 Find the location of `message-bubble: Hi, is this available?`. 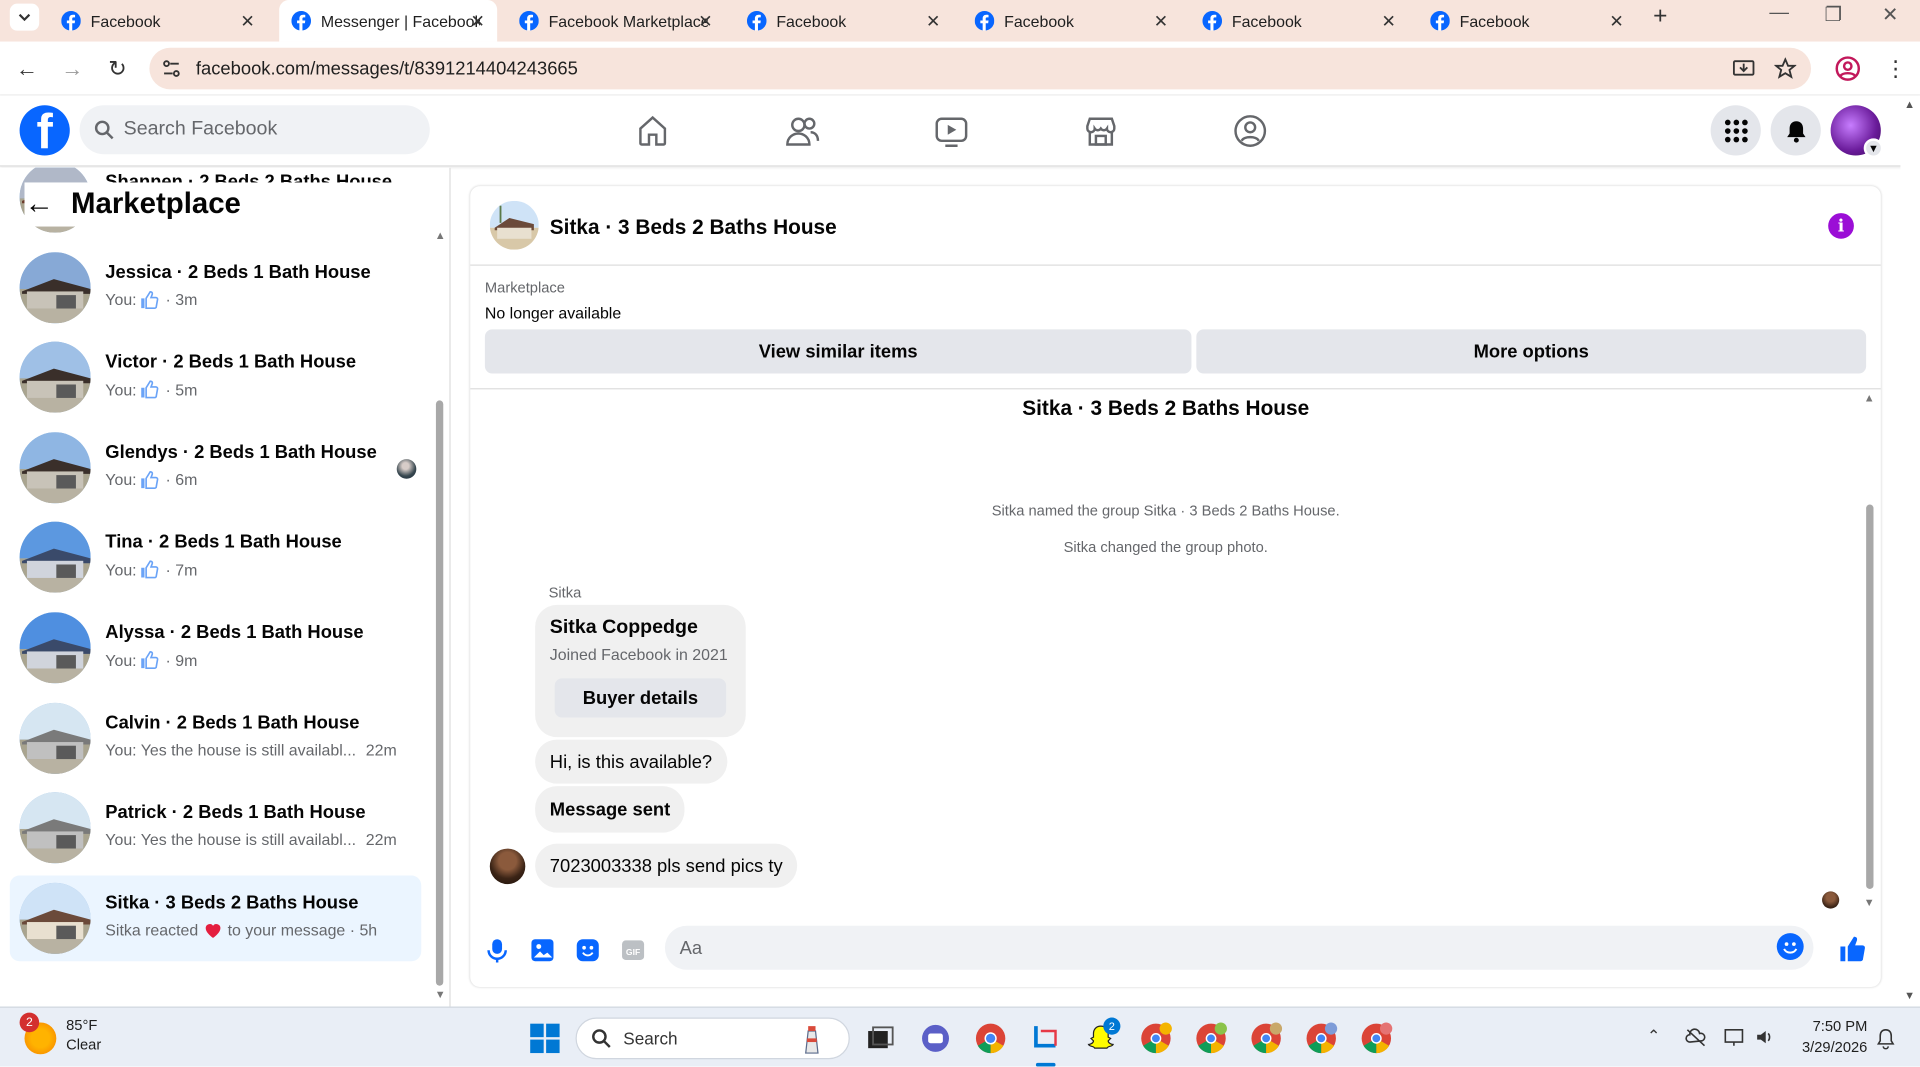

message-bubble: Hi, is this available? is located at coordinates (631, 761).